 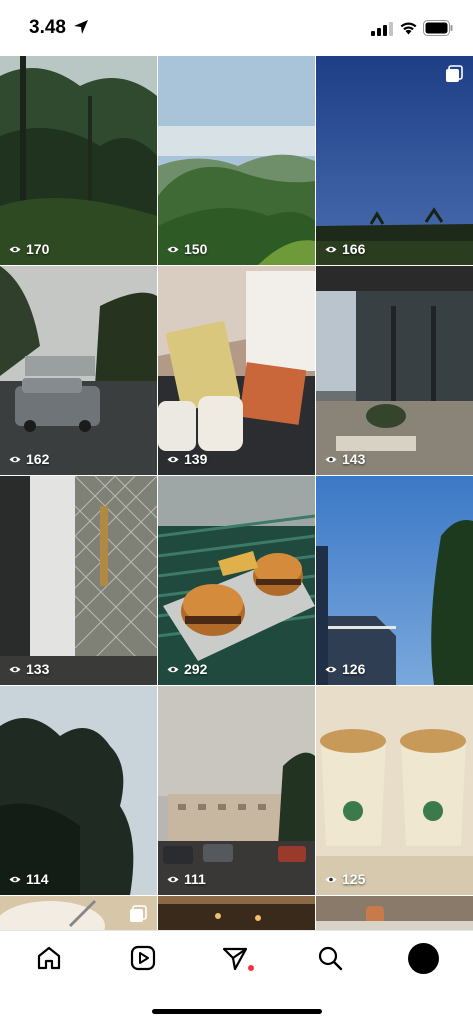 I want to click on view-count: 139, so click(x=187, y=459).